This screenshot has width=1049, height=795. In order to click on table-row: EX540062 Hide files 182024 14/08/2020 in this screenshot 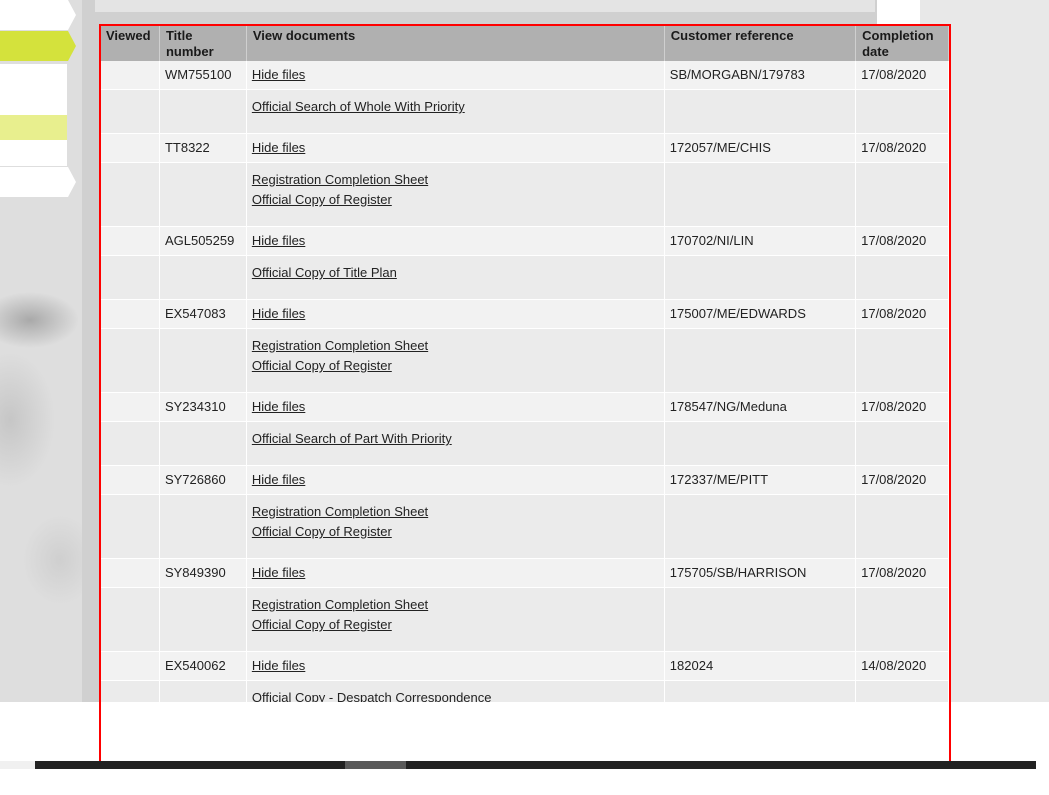, I will do `click(524, 666)`.